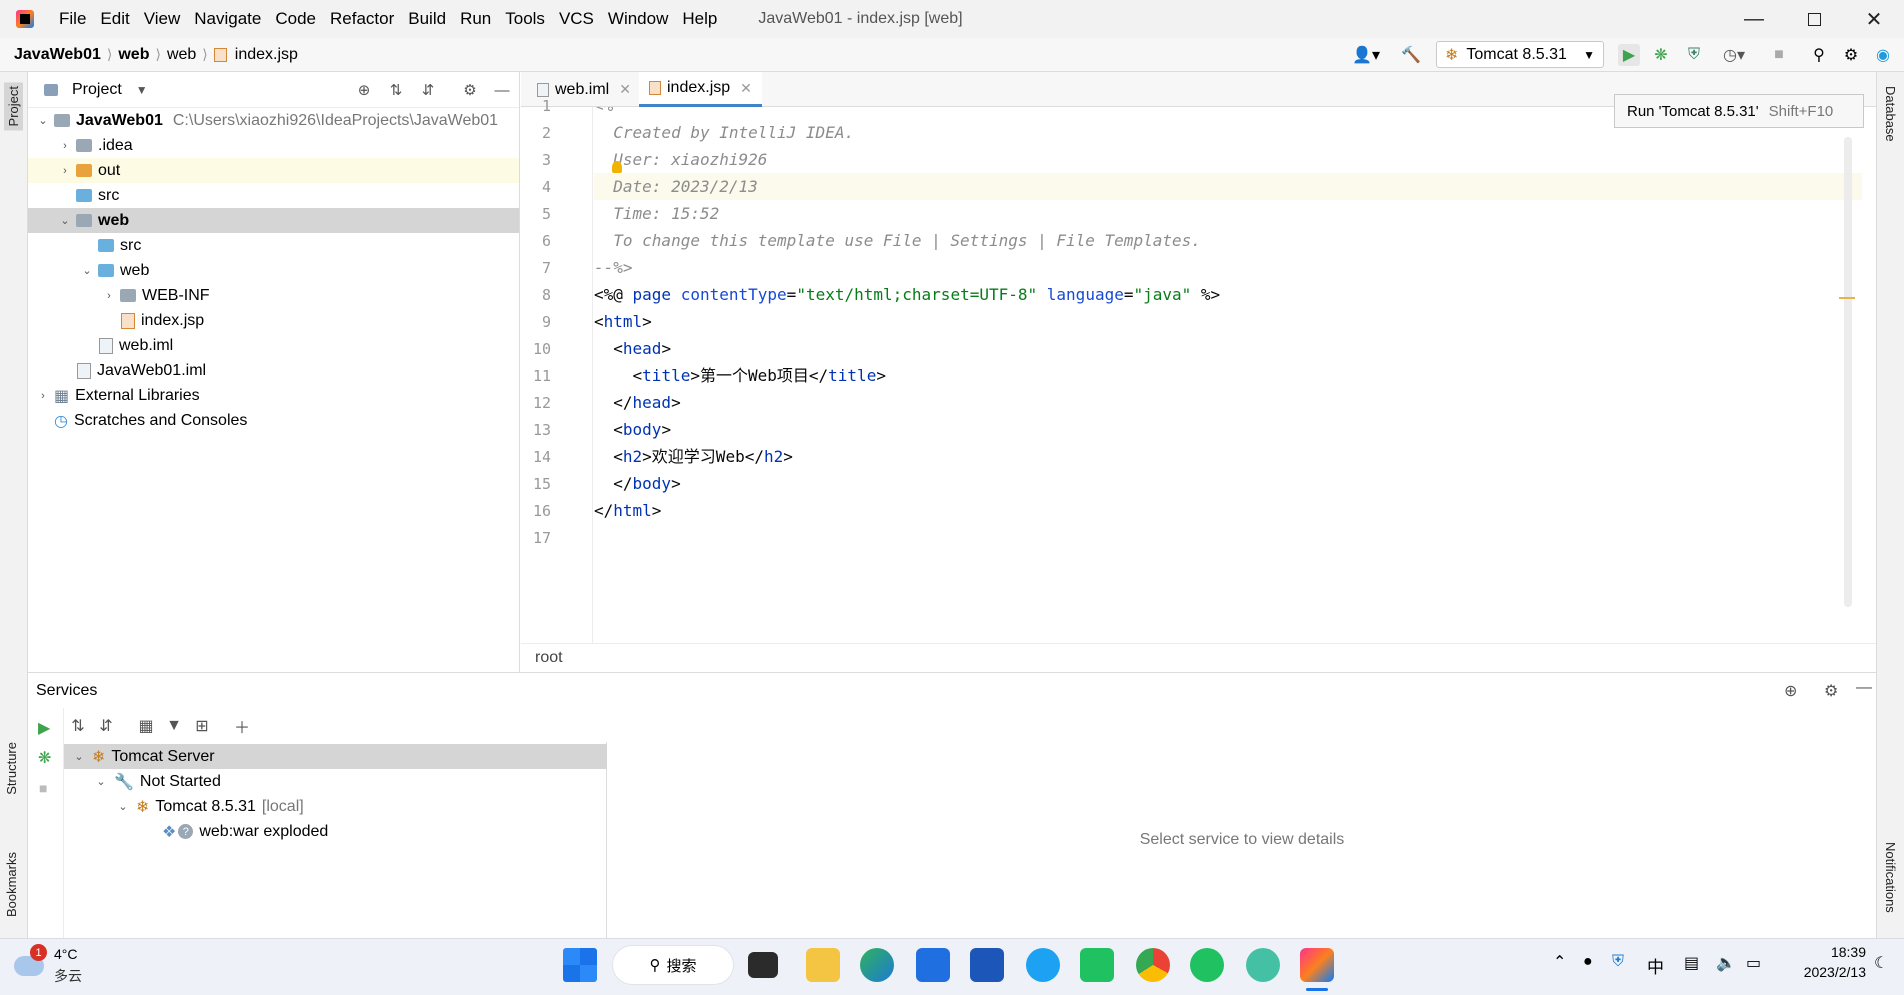  What do you see at coordinates (273, 295) in the screenshot?
I see `tree-item-web-inf: › WEB-INF` at bounding box center [273, 295].